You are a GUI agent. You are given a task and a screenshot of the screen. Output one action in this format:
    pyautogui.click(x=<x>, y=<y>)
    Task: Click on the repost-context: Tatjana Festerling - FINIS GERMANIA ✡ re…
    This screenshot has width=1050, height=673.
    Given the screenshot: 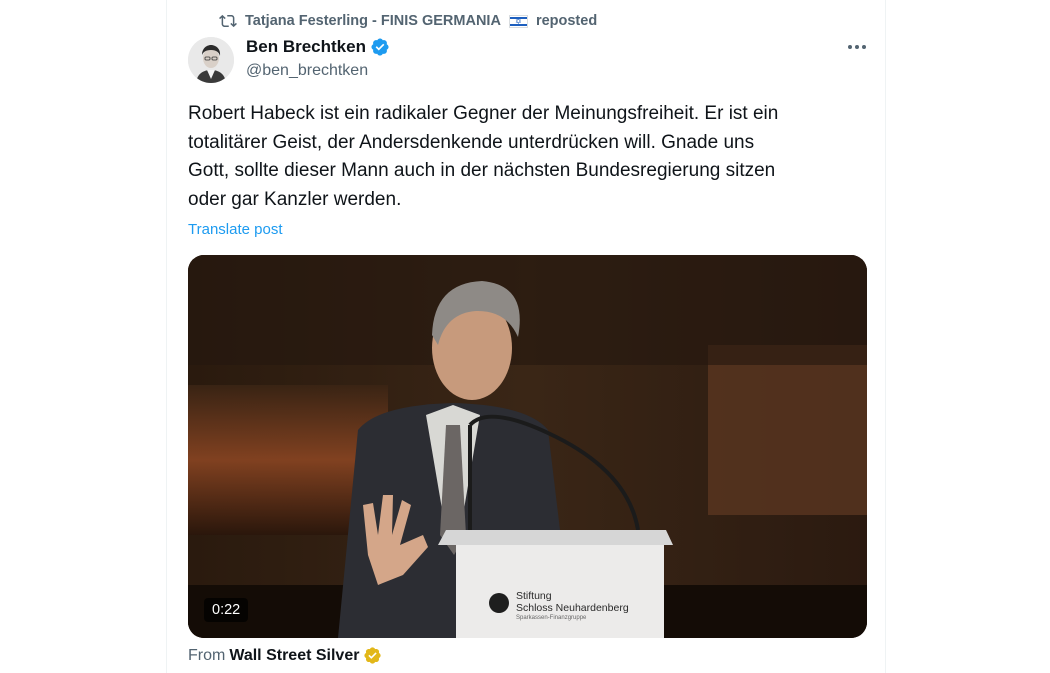 What is the action you would take?
    pyautogui.click(x=408, y=21)
    